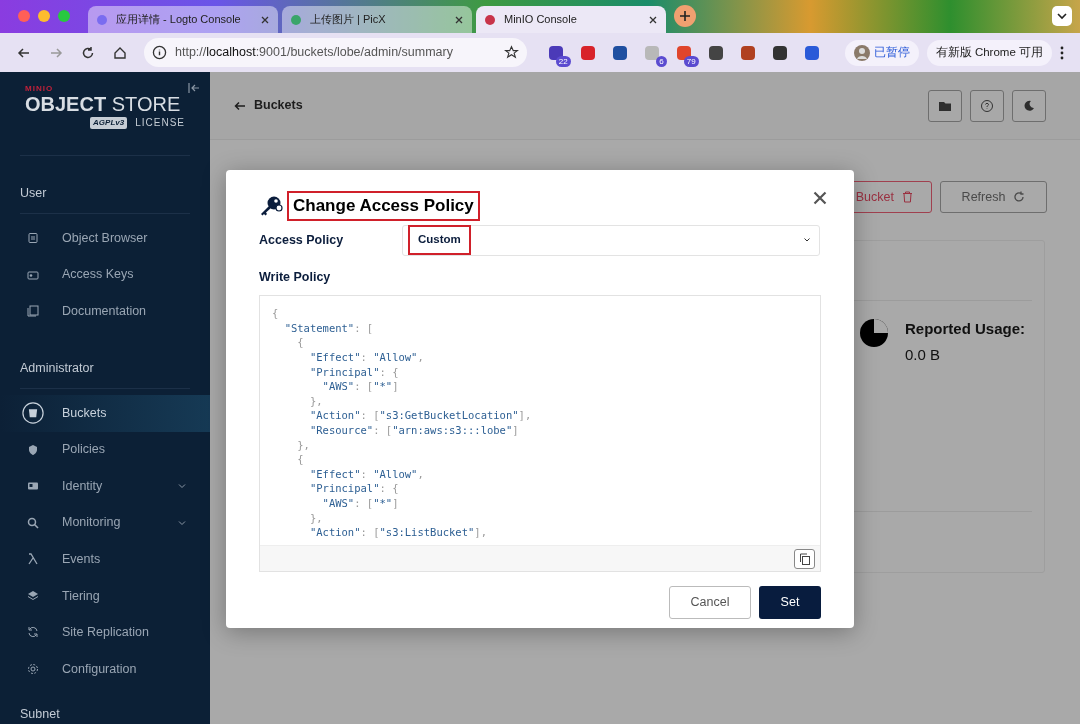 This screenshot has width=1080, height=724. What do you see at coordinates (105, 486) in the screenshot?
I see `sidebar-item: Identity` at bounding box center [105, 486].